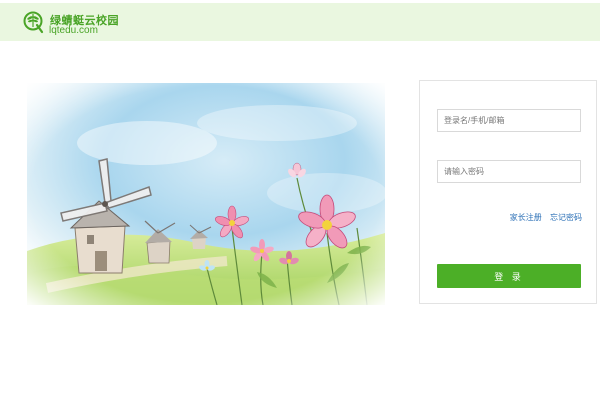 The image size is (600, 400). I want to click on password-input, so click(509, 171).